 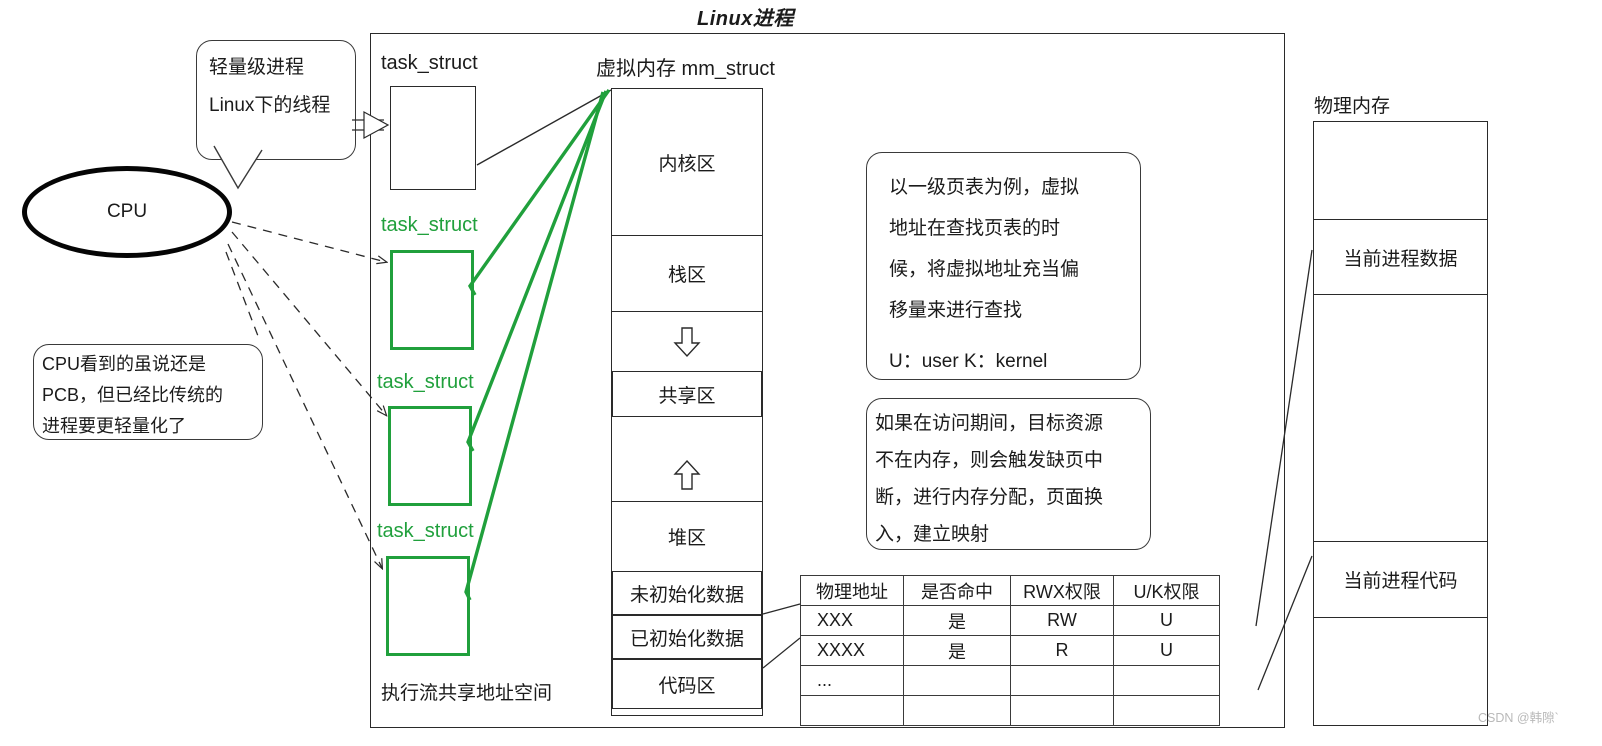 What do you see at coordinates (685, 69) in the screenshot?
I see `virtual-memory-title: 虚拟内存 mm_struct` at bounding box center [685, 69].